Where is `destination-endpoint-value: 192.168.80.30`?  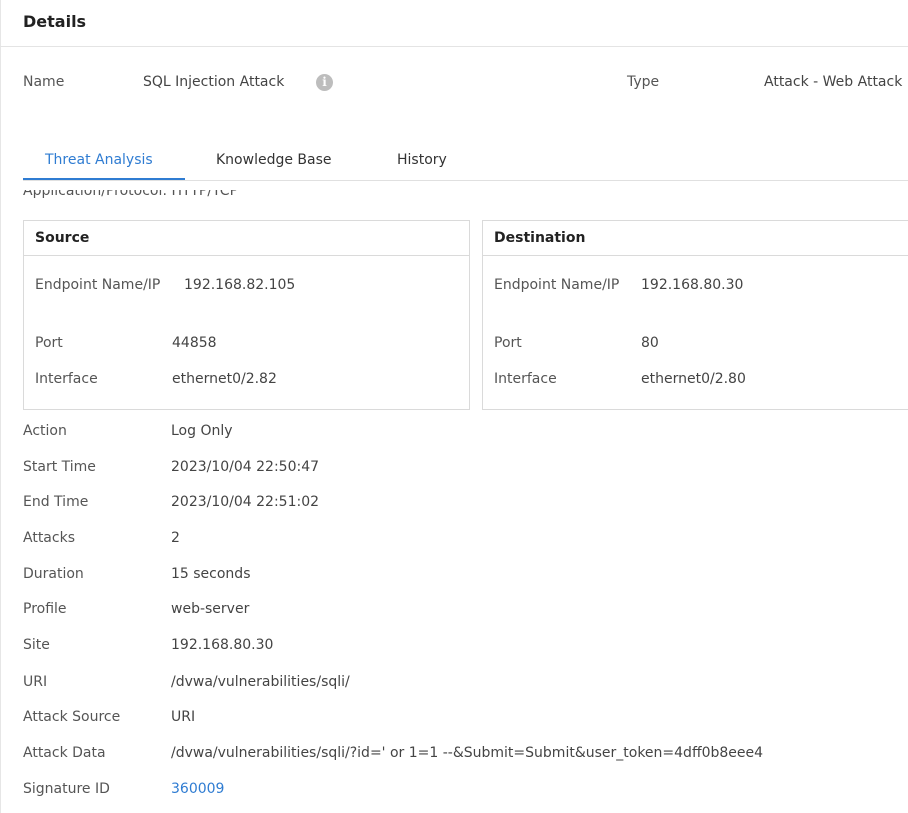
destination-endpoint-value: 192.168.80.30 is located at coordinates (692, 285).